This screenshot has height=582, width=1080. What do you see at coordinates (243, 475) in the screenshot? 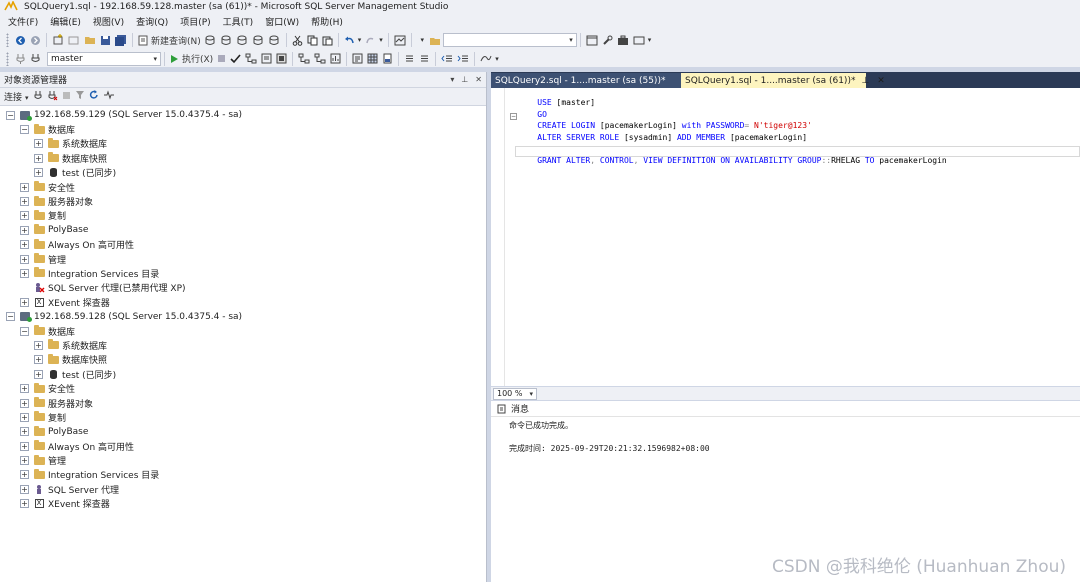
I see `integration-services-node: + Integration Services 目录` at bounding box center [243, 475].